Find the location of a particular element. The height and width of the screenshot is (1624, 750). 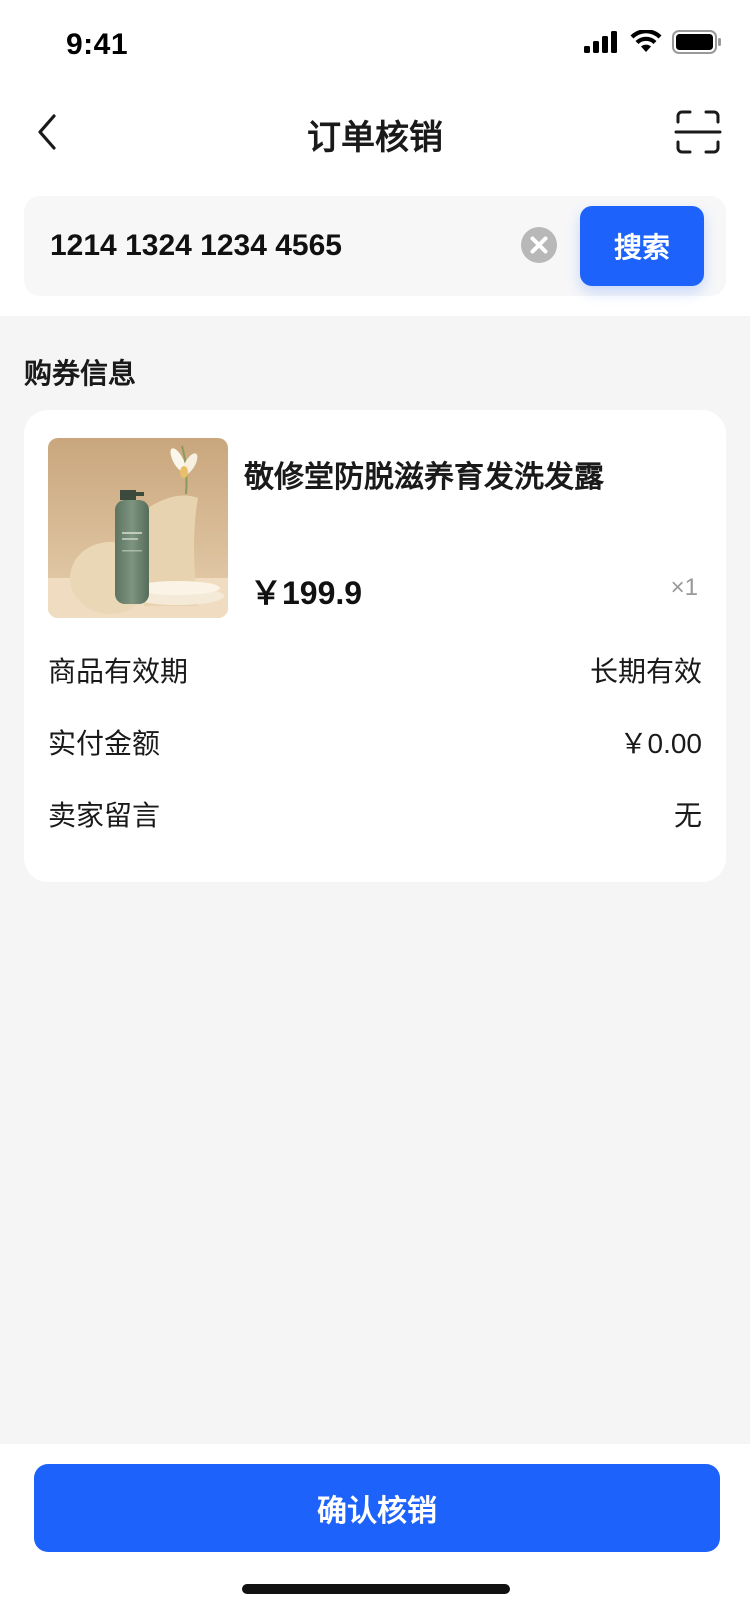

nav-bar: 订单核销 is located at coordinates (375, 132).